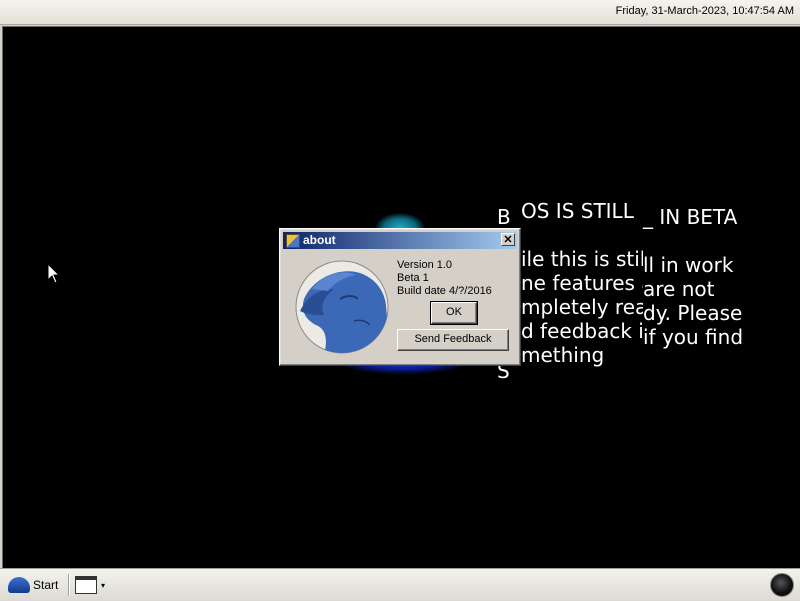 This screenshot has height=601, width=800. Describe the element at coordinates (68, 585) in the screenshot. I see `taskbar-separator` at that location.